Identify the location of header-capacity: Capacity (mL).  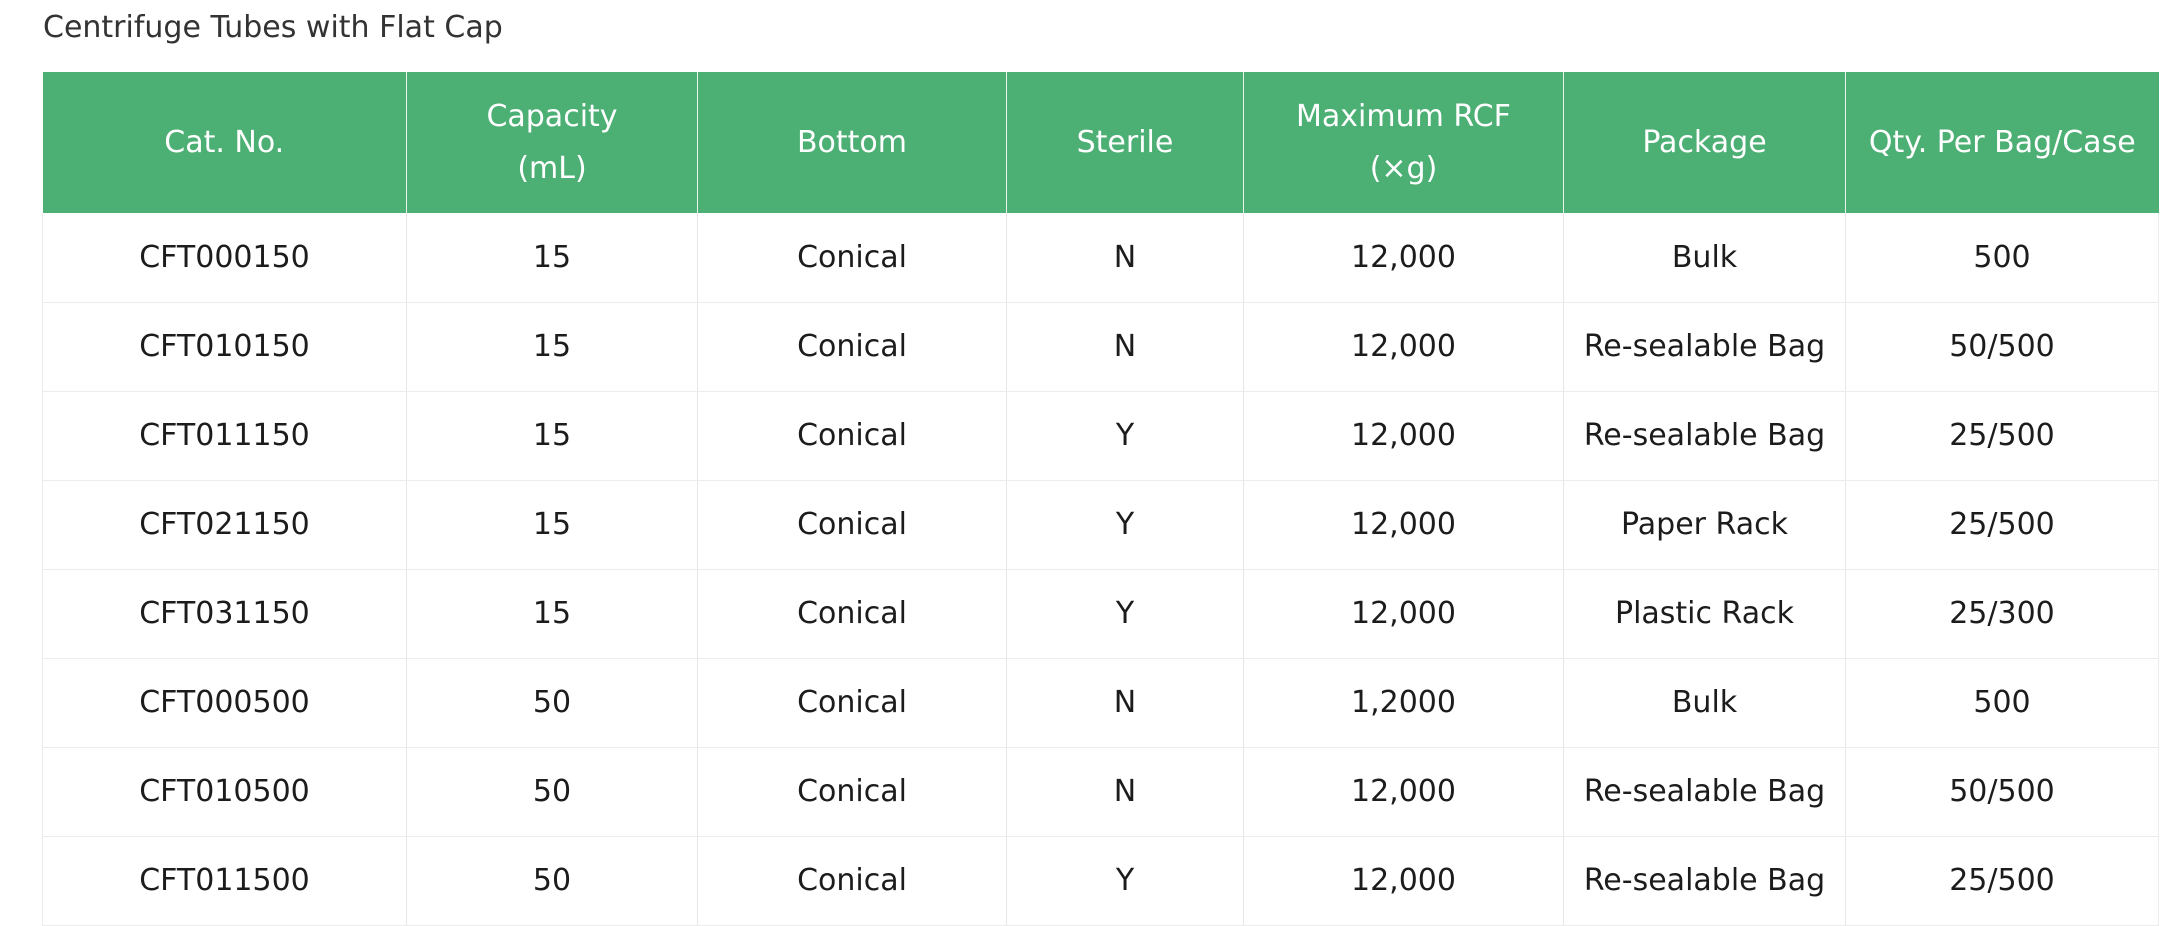
(552, 142).